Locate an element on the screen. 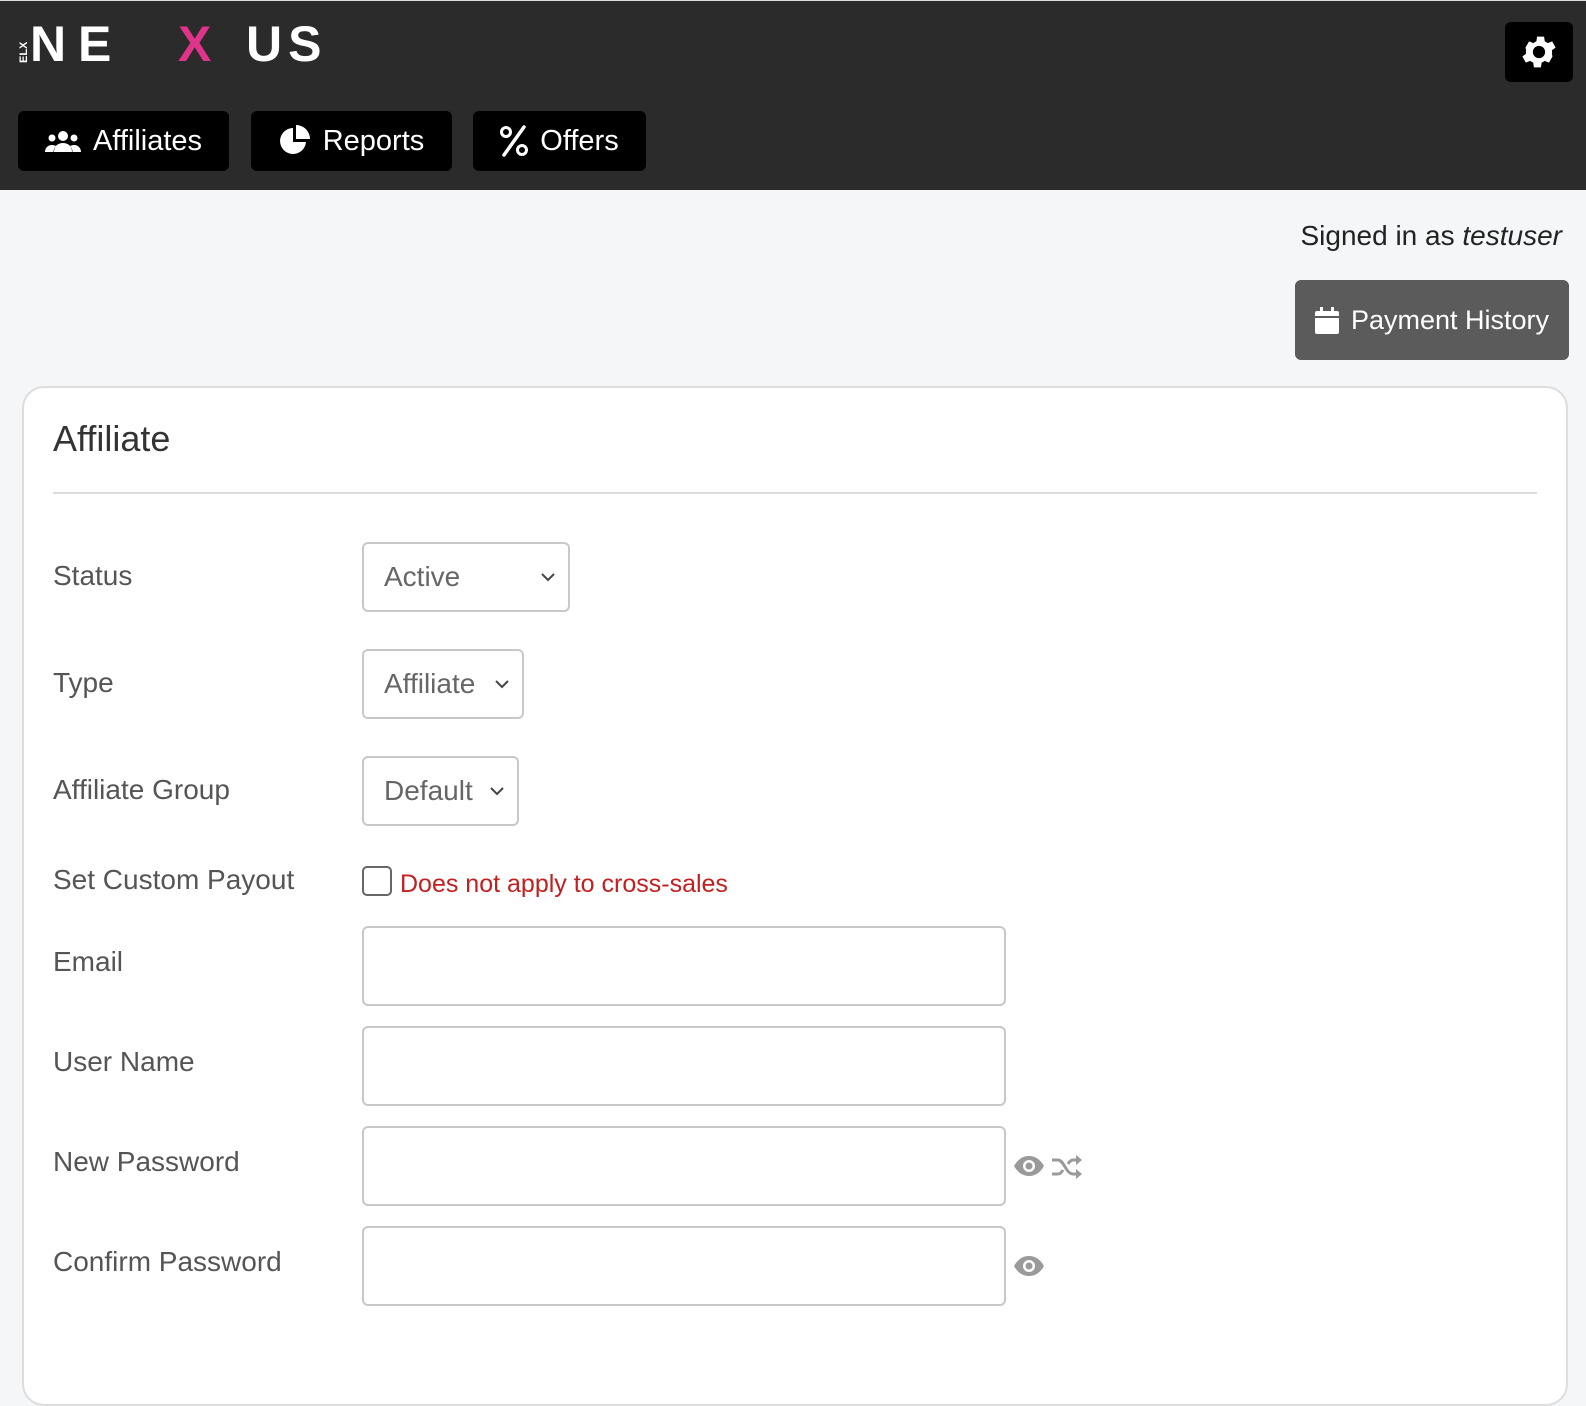  confirm-password-label: Confirm Password is located at coordinates (167, 1261).